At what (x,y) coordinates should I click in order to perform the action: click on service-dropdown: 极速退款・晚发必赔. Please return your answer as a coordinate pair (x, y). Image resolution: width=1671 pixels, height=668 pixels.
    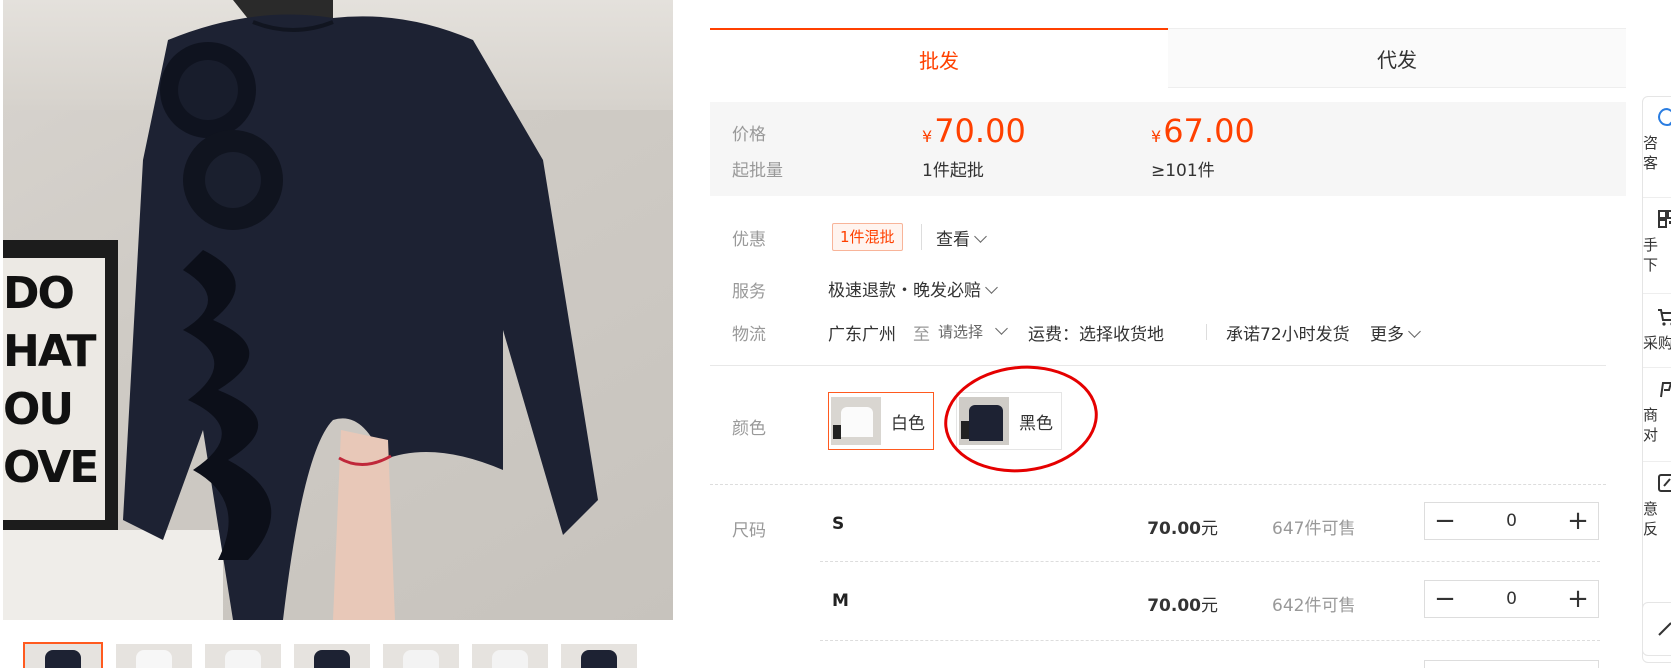
    Looking at the image, I should click on (913, 288).